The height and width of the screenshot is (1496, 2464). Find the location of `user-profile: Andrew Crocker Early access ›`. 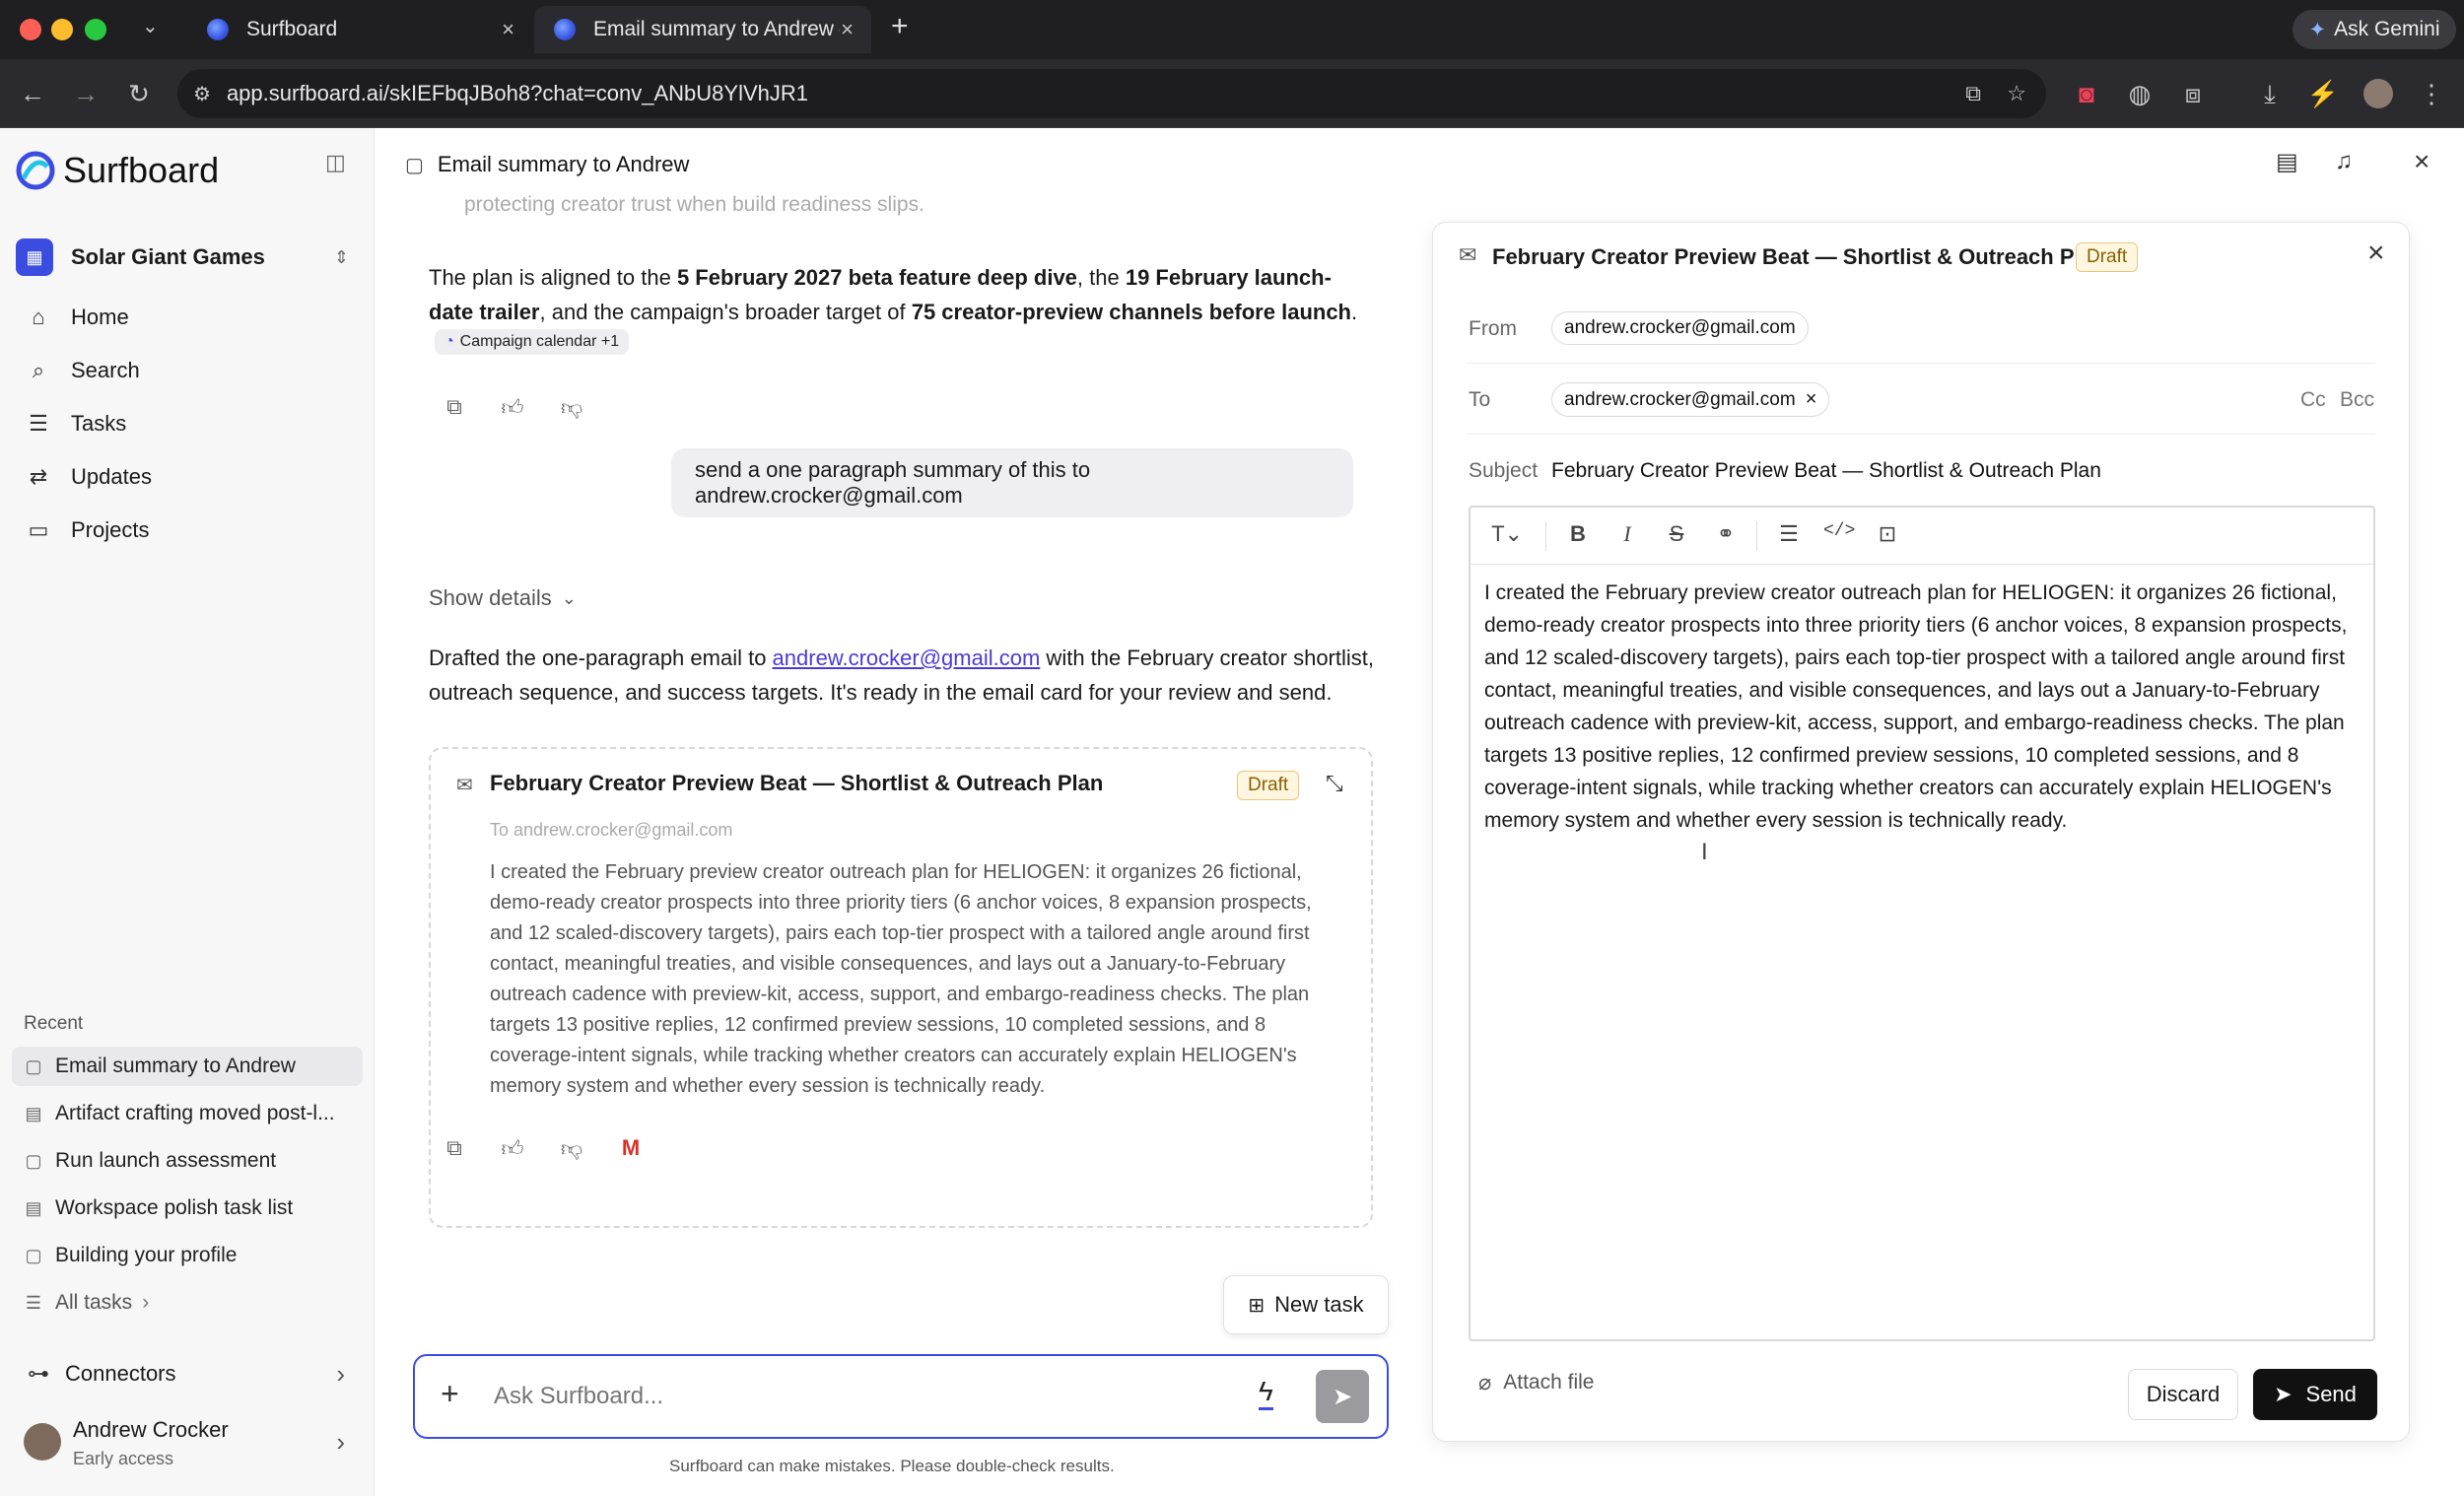

user-profile: Andrew Crocker Early access › is located at coordinates (187, 1443).